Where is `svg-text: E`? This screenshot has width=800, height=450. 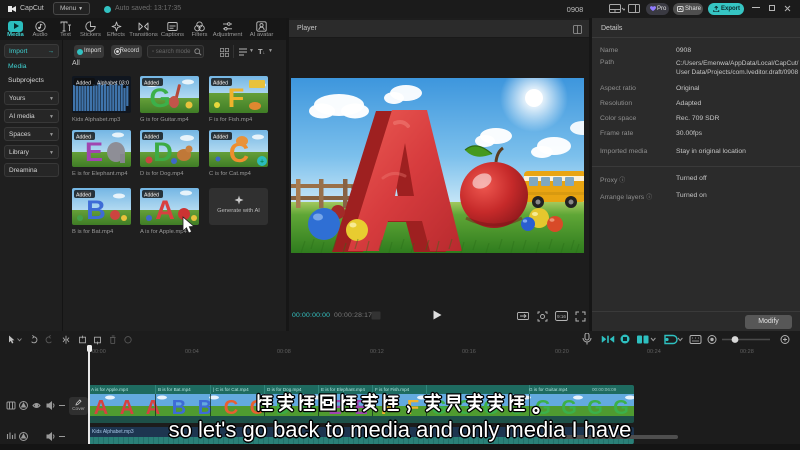
svg-text: E is located at coordinates (94, 152).